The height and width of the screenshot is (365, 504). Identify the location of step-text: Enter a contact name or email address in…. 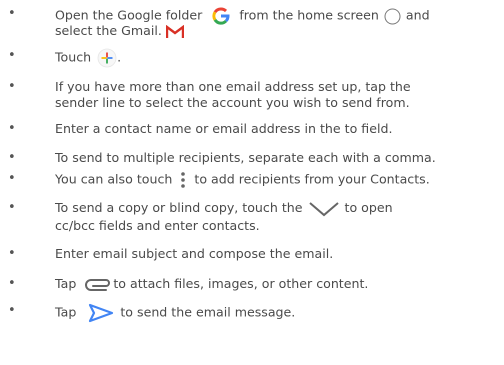
(224, 128).